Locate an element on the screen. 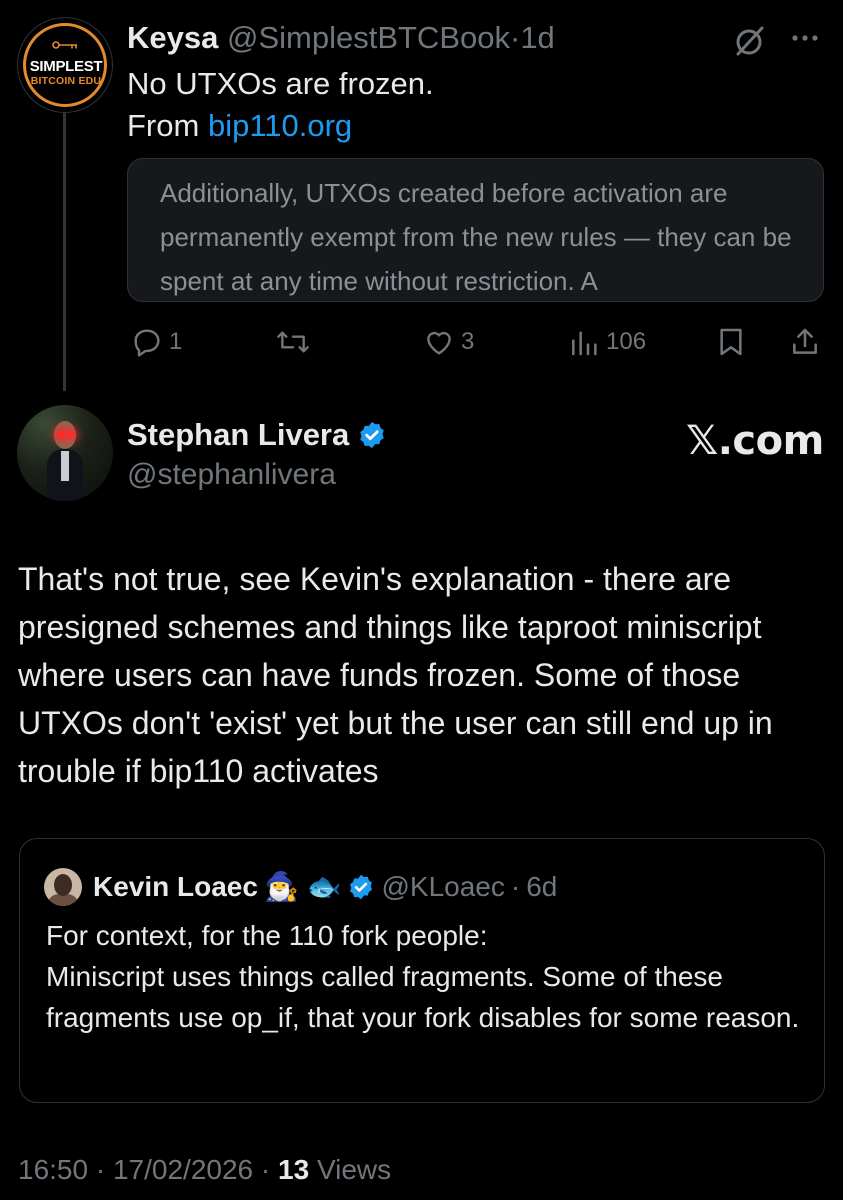 This screenshot has width=843, height=1200. quoted-post-time: 6d is located at coordinates (542, 886).